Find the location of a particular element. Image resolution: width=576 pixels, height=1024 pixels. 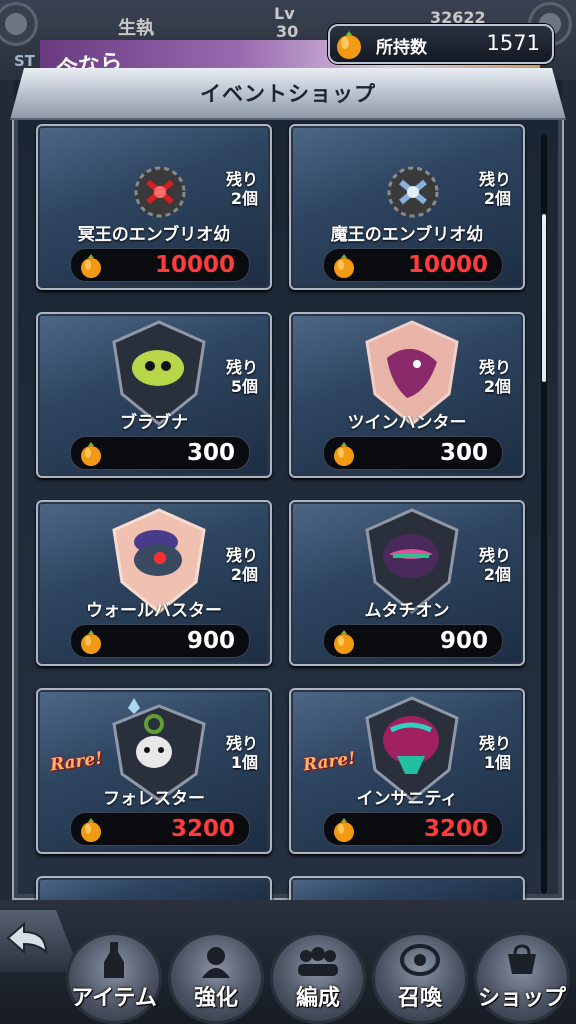

shop-icon is located at coordinates (522, 959).